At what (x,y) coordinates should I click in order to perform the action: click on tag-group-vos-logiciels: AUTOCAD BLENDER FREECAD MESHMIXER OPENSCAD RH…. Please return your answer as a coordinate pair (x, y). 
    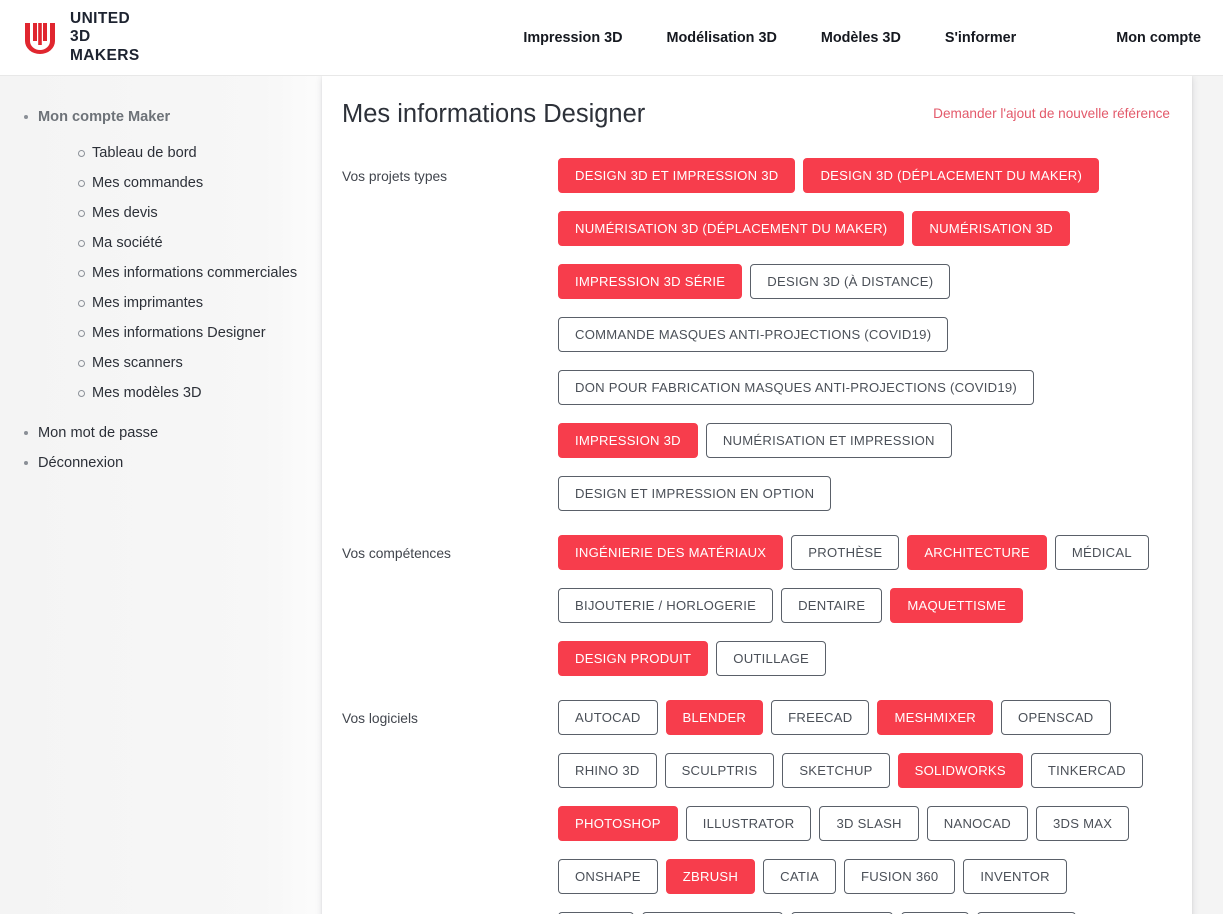
    Looking at the image, I should click on (864, 807).